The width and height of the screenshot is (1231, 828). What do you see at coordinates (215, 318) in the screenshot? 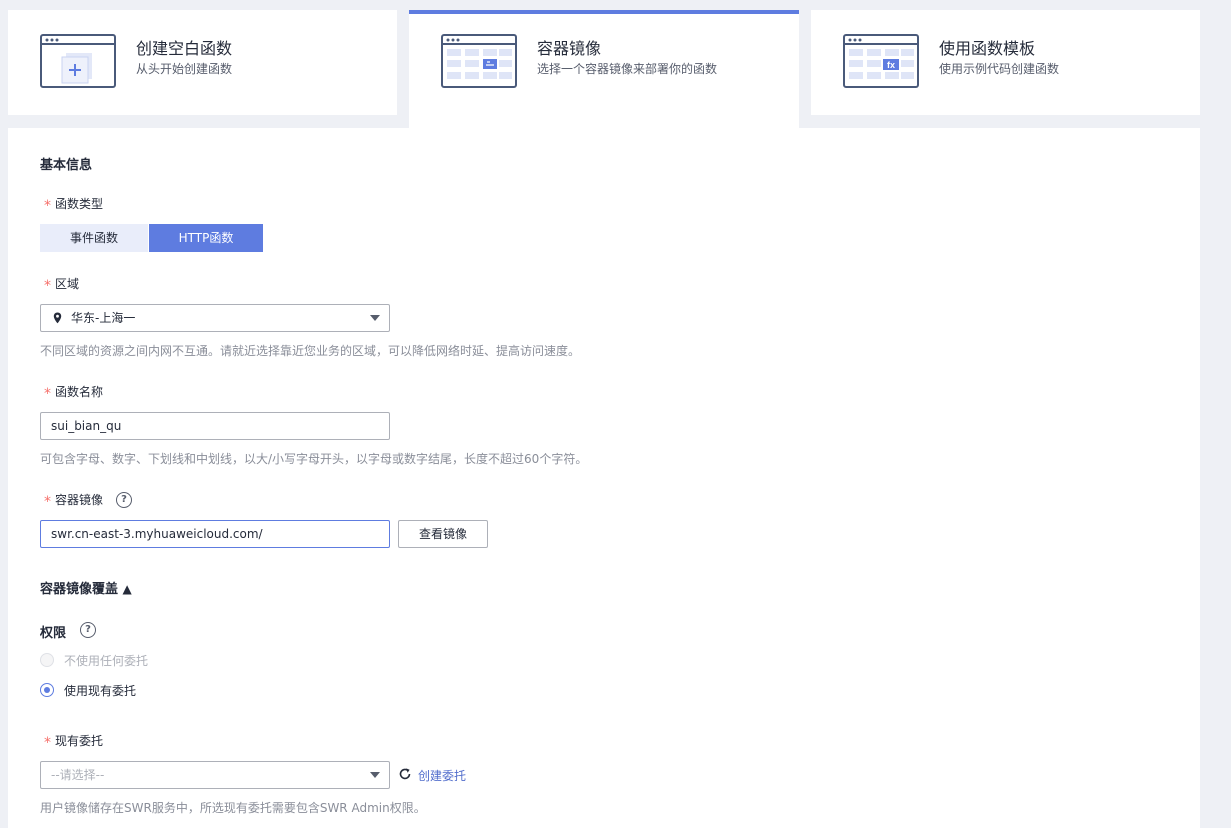
I see `region-select: 华东-上海一` at bounding box center [215, 318].